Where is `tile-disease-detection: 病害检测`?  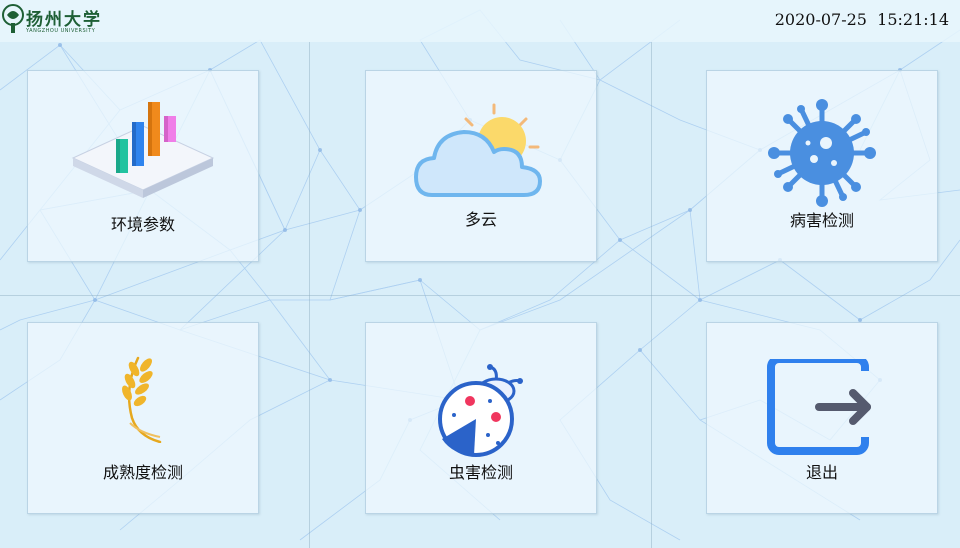
tile-disease-detection: 病害检测 is located at coordinates (822, 166).